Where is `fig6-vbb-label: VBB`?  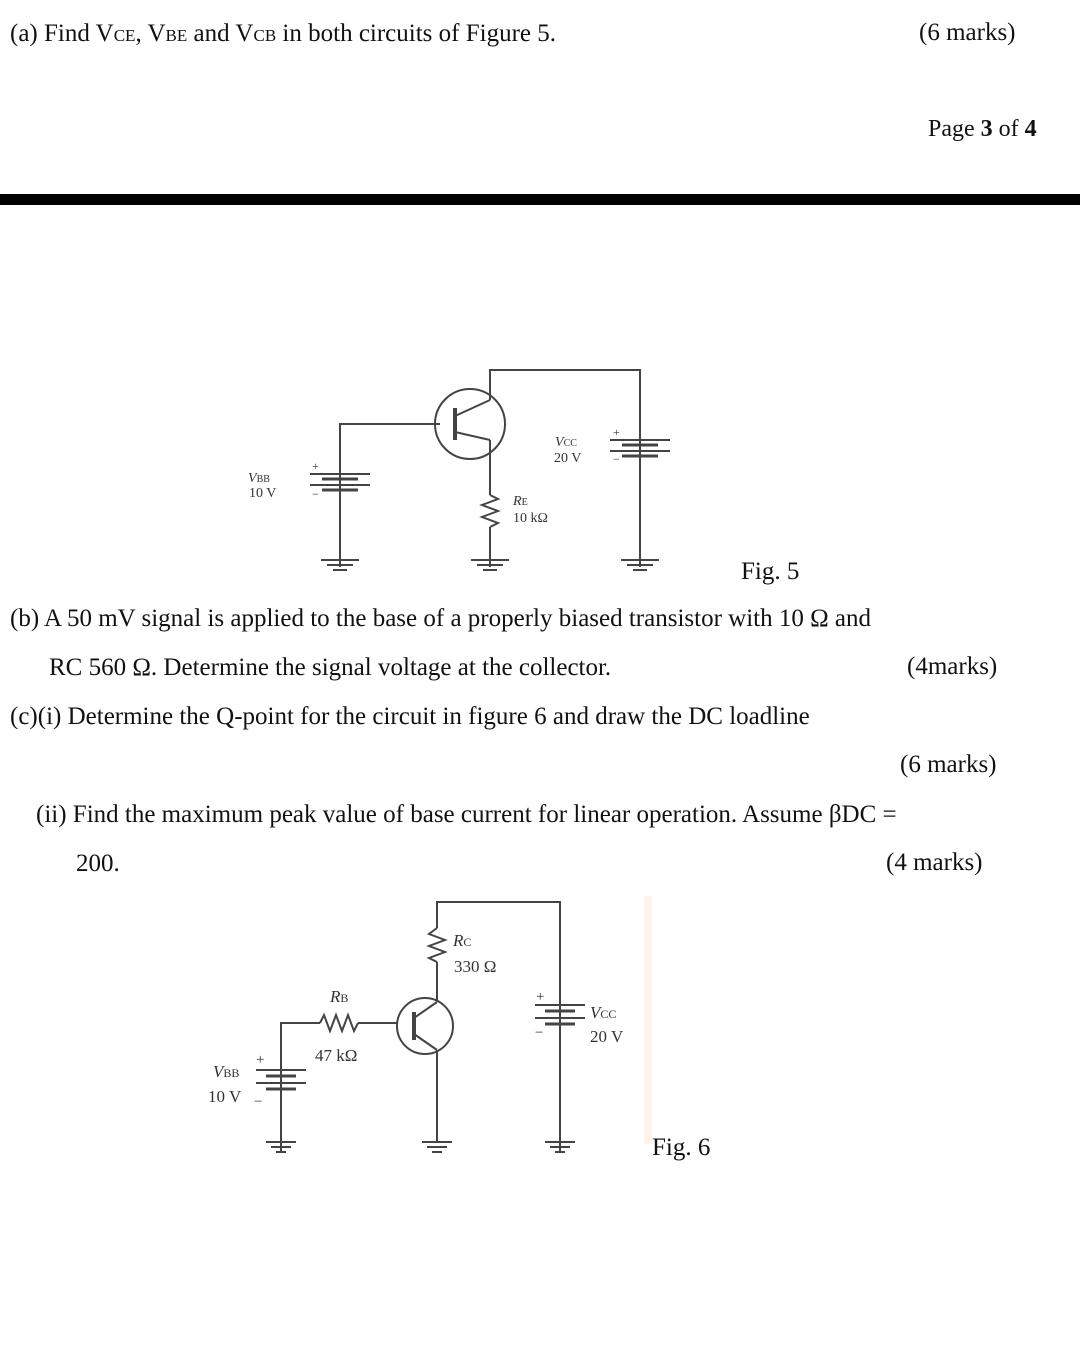 fig6-vbb-label: VBB is located at coordinates (226, 1071).